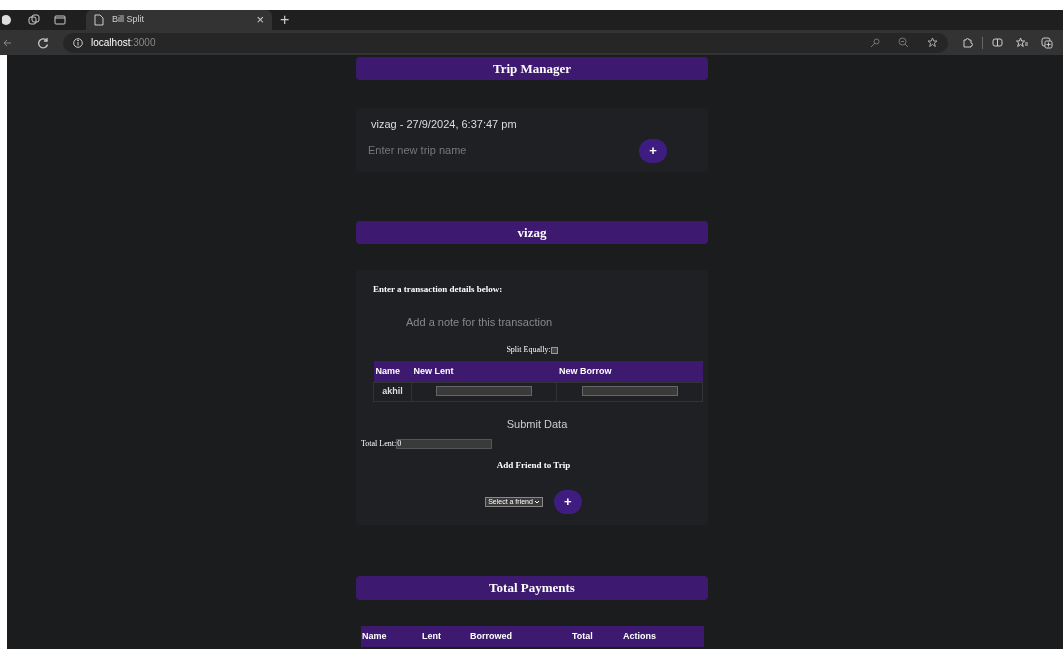 The width and height of the screenshot is (1063, 649). Describe the element at coordinates (498, 150) in the screenshot. I see `trip-name-input: Enter new trip name` at that location.